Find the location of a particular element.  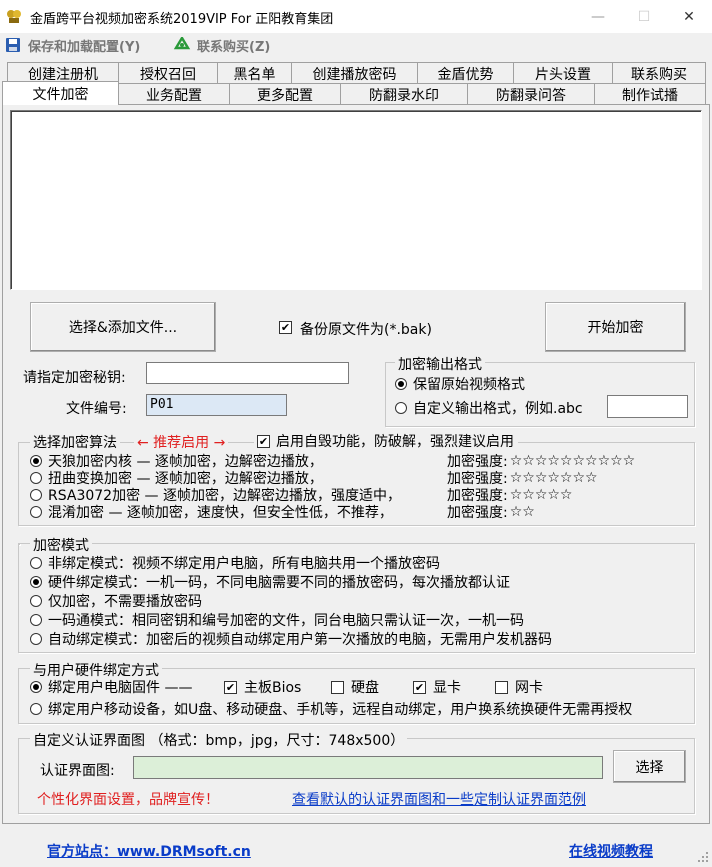

strength-label-3: 加密强度: is located at coordinates (477, 513).